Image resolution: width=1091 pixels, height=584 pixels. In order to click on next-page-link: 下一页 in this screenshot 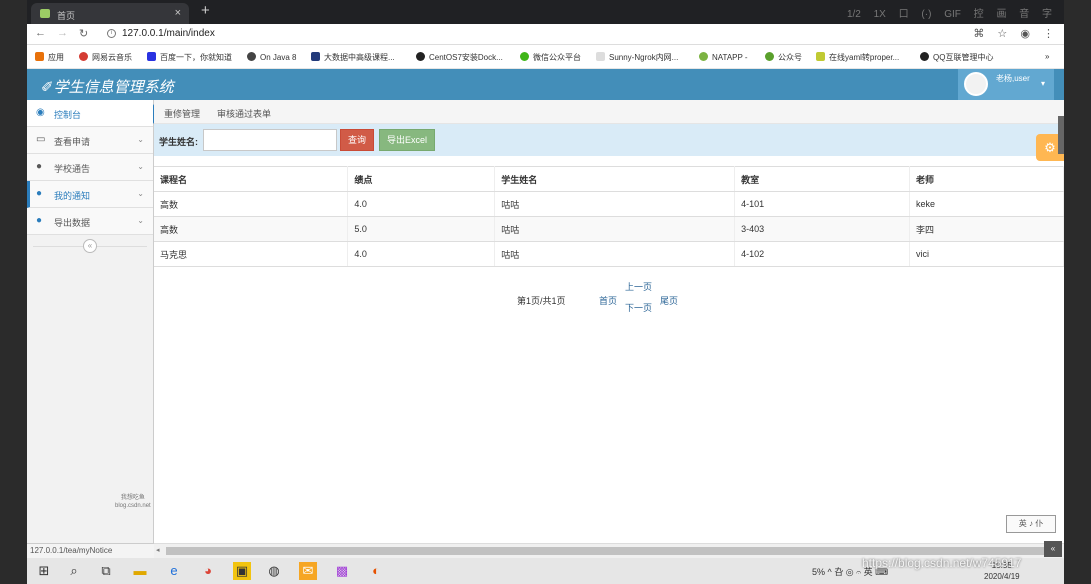, I will do `click(638, 307)`.